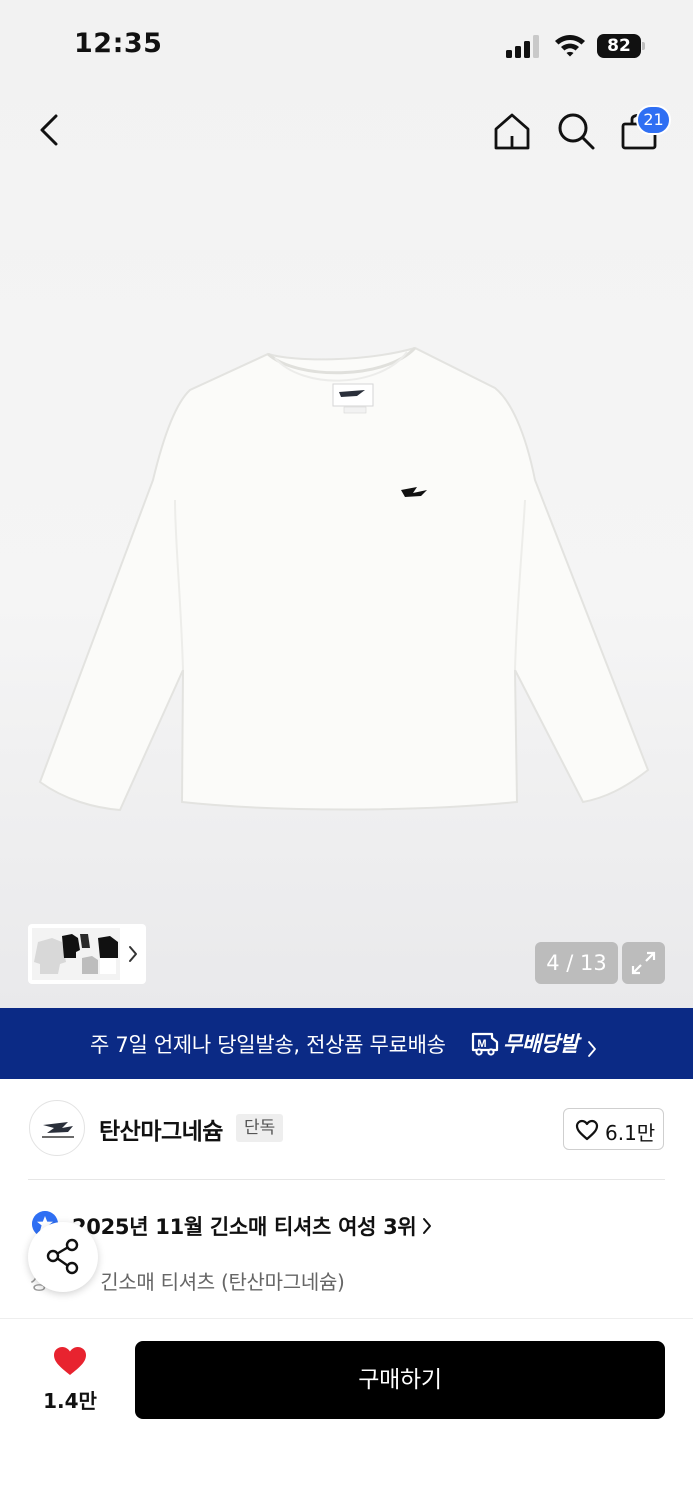 This screenshot has width=693, height=1500. I want to click on expand-button, so click(643, 963).